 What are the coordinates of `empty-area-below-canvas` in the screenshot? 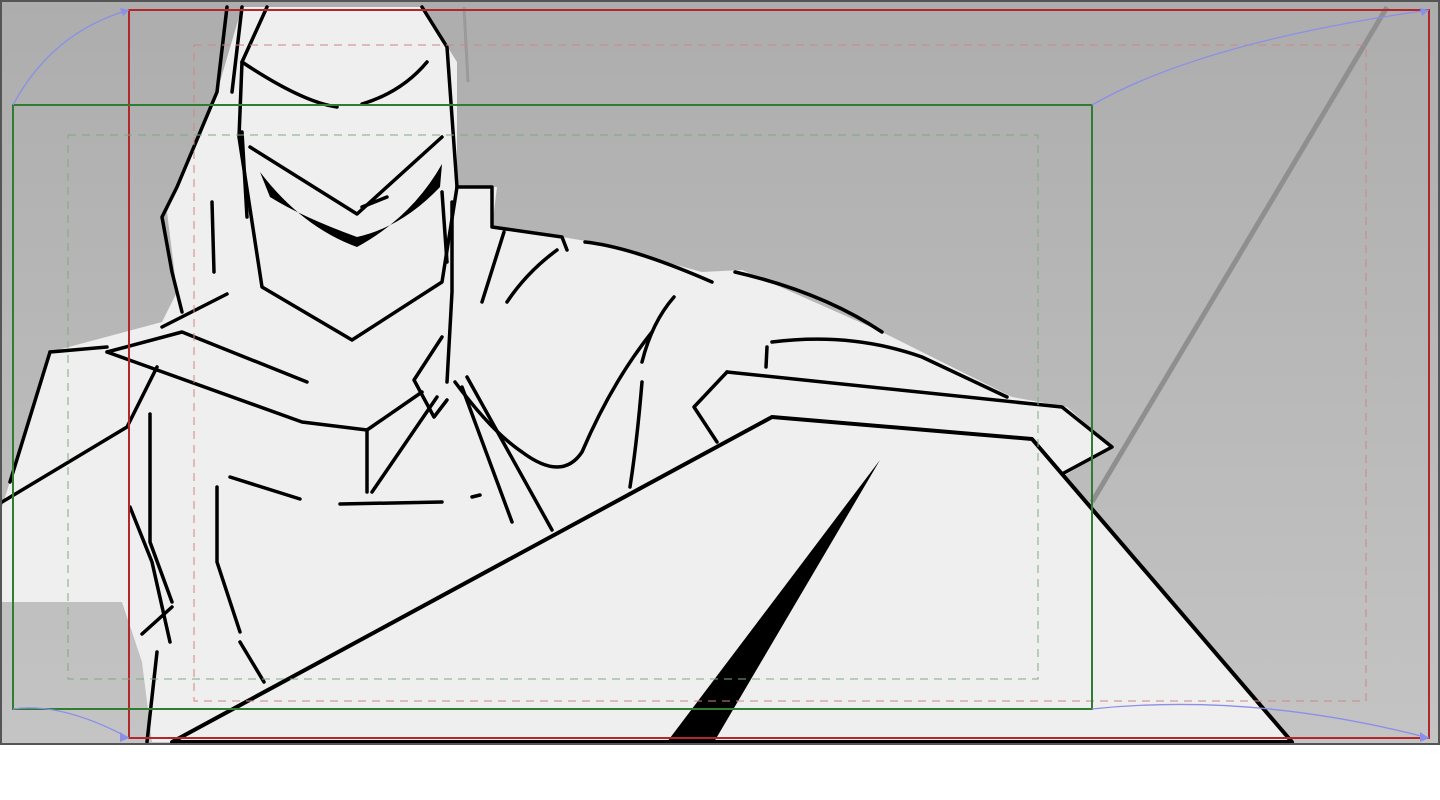 It's located at (720, 772).